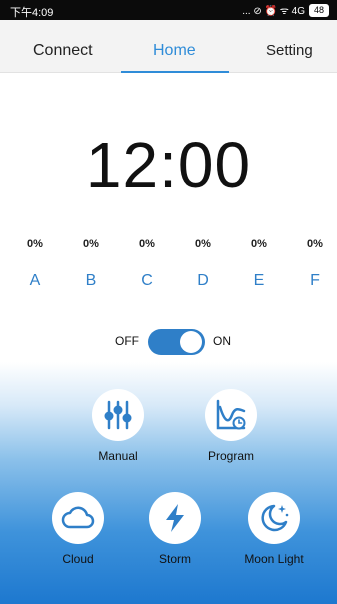  I want to click on moon-light-label: Moon Light, so click(274, 559).